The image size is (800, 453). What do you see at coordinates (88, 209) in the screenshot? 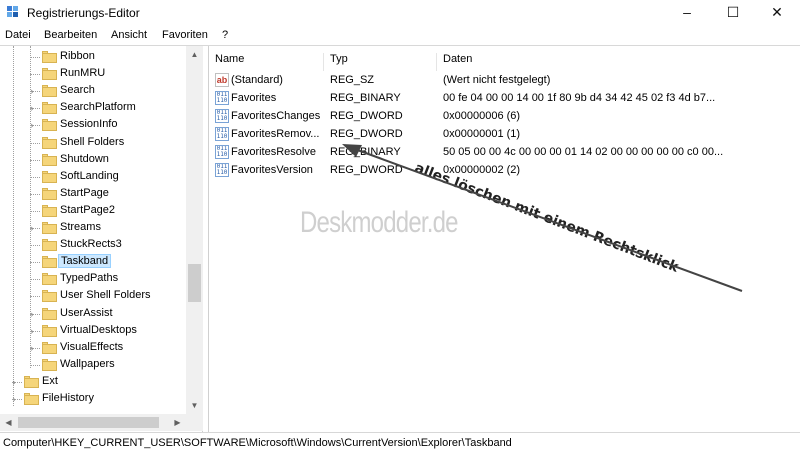
I see `tree-item-label: StartPage2` at bounding box center [88, 209].